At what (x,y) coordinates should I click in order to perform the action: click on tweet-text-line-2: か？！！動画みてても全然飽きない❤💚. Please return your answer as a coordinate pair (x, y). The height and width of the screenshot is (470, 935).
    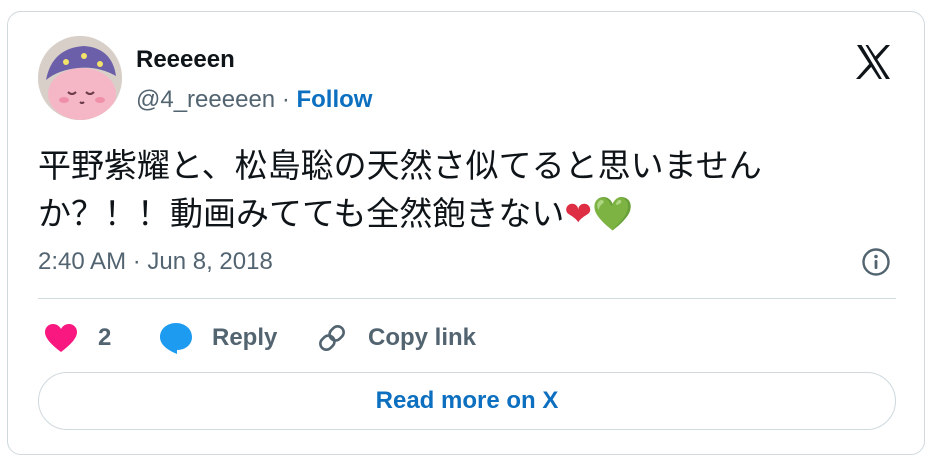
    Looking at the image, I should click on (448, 214).